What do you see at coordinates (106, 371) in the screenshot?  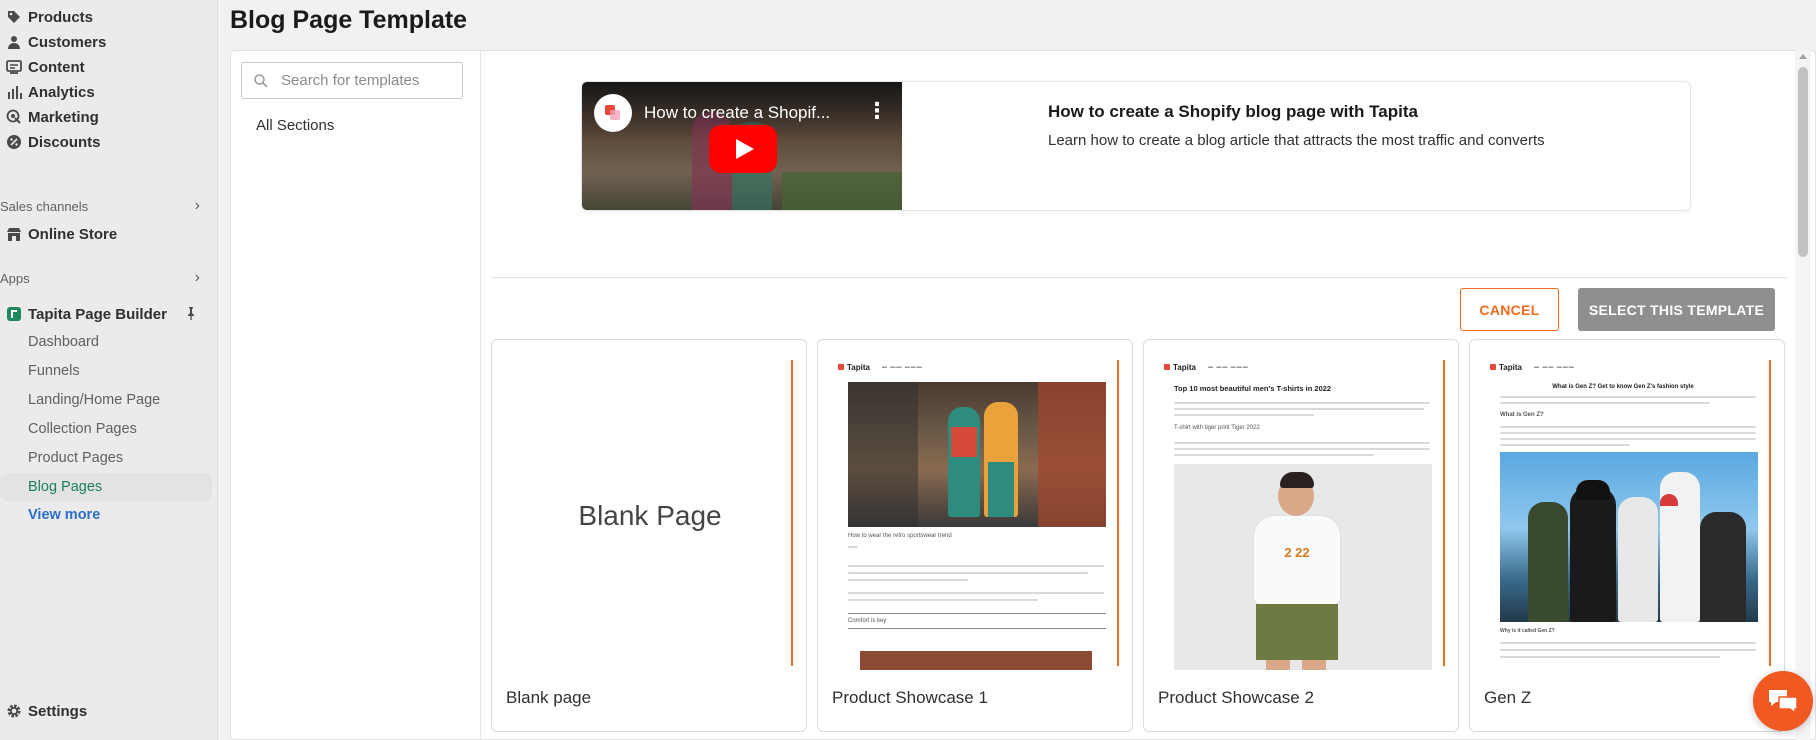 I see `sub-item-funnels: Funnels` at bounding box center [106, 371].